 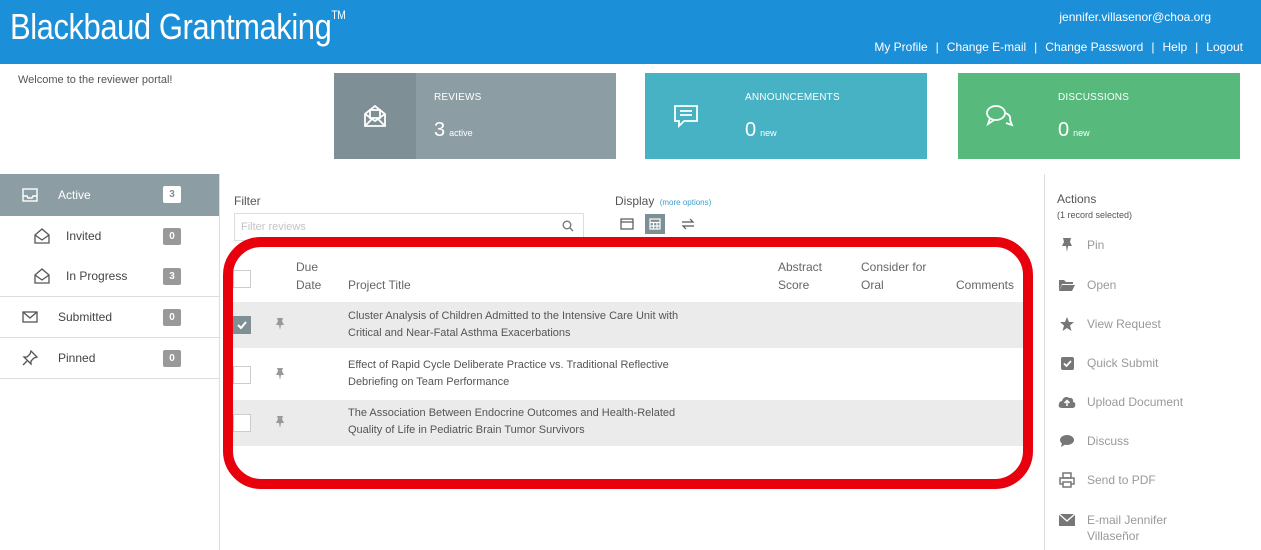 I want to click on email-action: E-mail Jennifer Villaseñor, so click(x=1112, y=527).